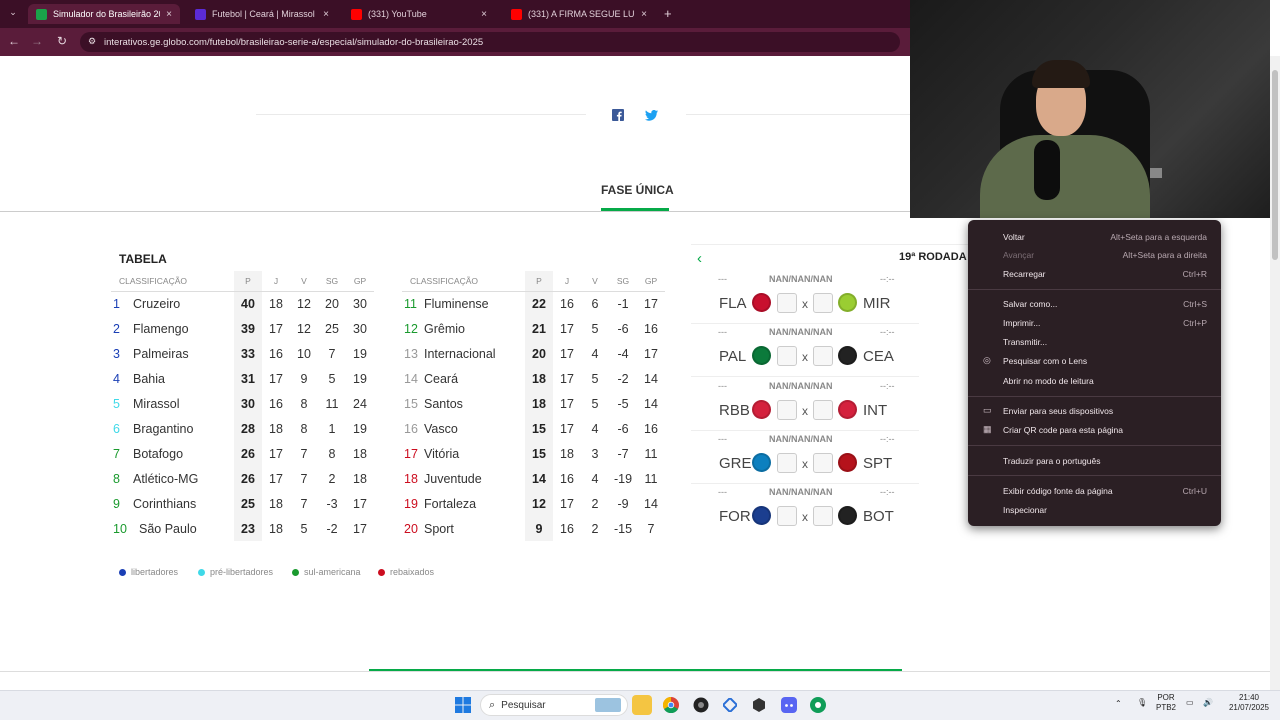 This screenshot has width=1280, height=720. Describe the element at coordinates (1208, 703) in the screenshot. I see `volume-icon: 🔊` at that location.